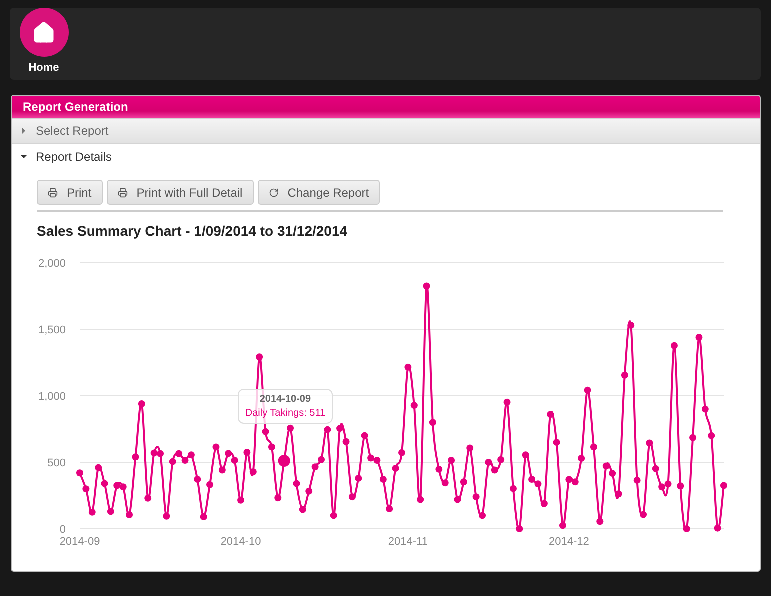 The width and height of the screenshot is (771, 596). Describe the element at coordinates (180, 192) in the screenshot. I see `print-button: Print with Full Detail` at that location.